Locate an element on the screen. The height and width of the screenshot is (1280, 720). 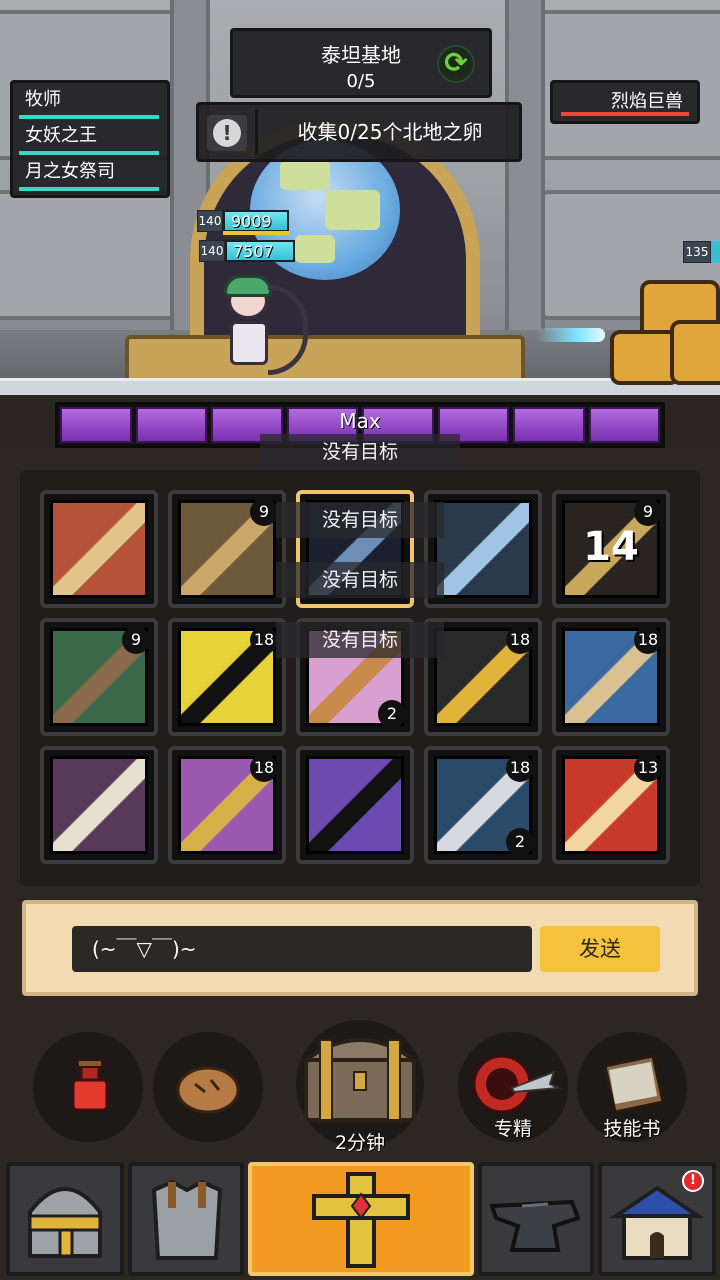
hero-body is located at coordinates (249, 343).